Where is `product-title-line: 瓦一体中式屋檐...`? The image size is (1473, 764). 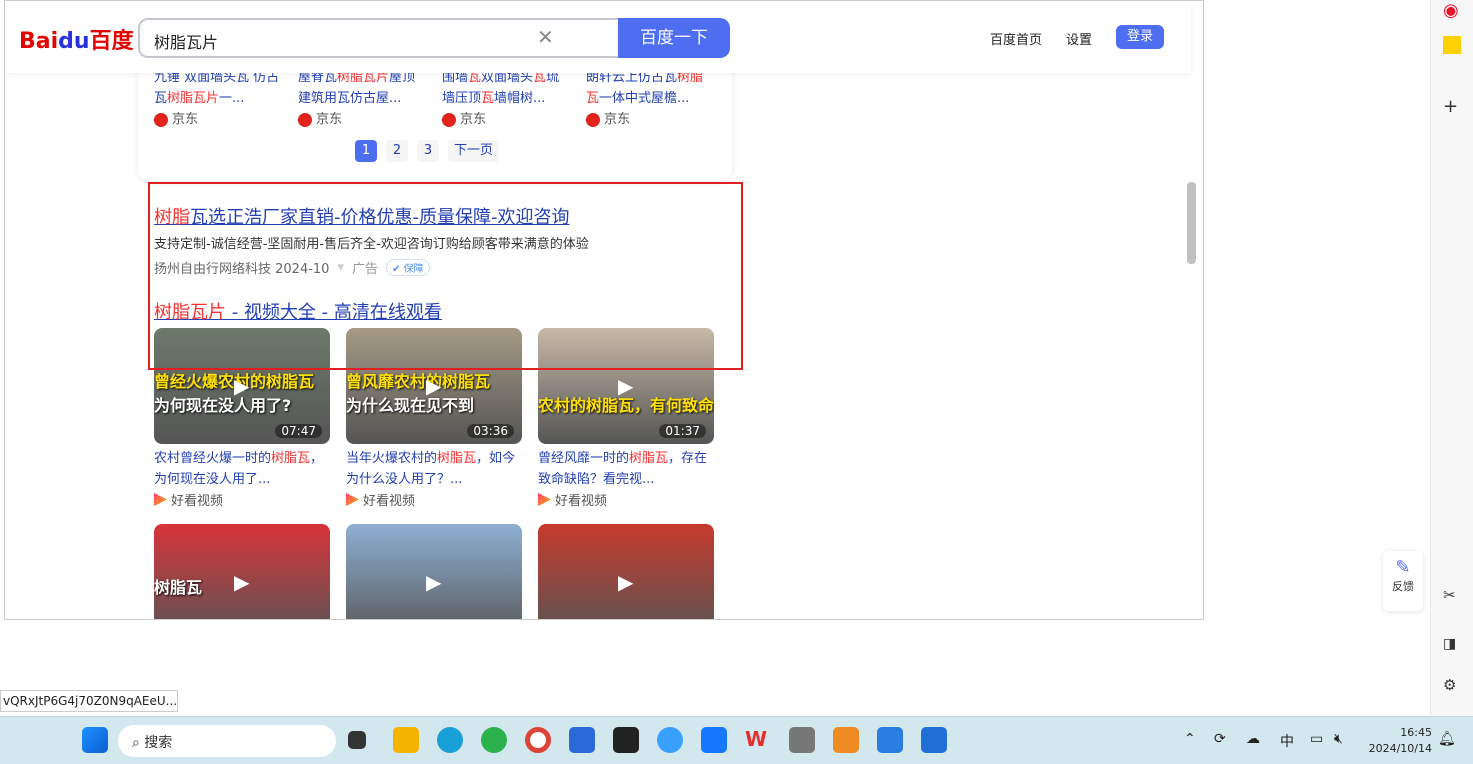
product-title-line: 瓦一体中式屋檐... is located at coordinates (653, 98).